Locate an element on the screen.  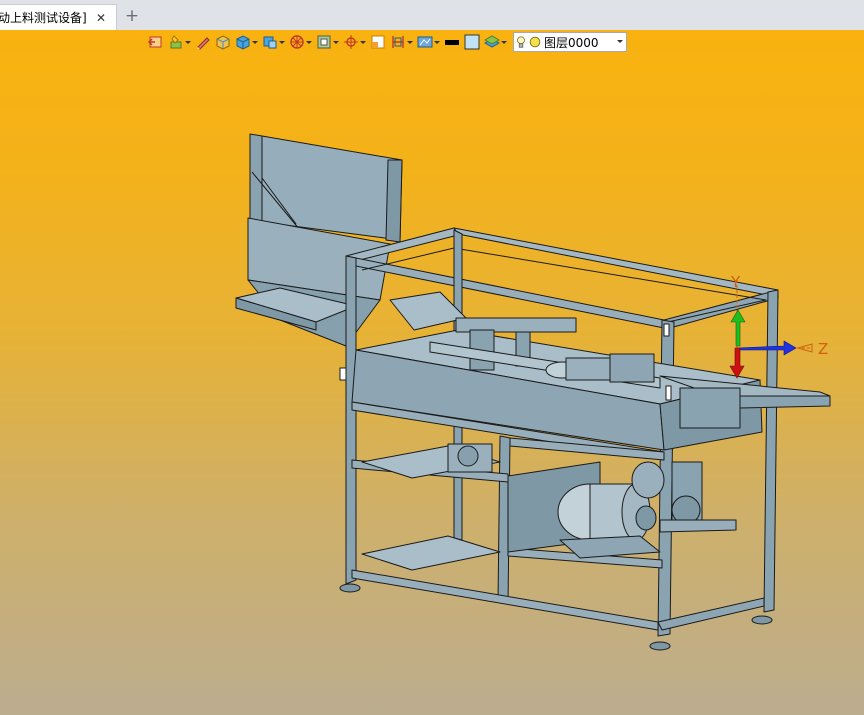
crosshair-button is located at coordinates (354, 42).